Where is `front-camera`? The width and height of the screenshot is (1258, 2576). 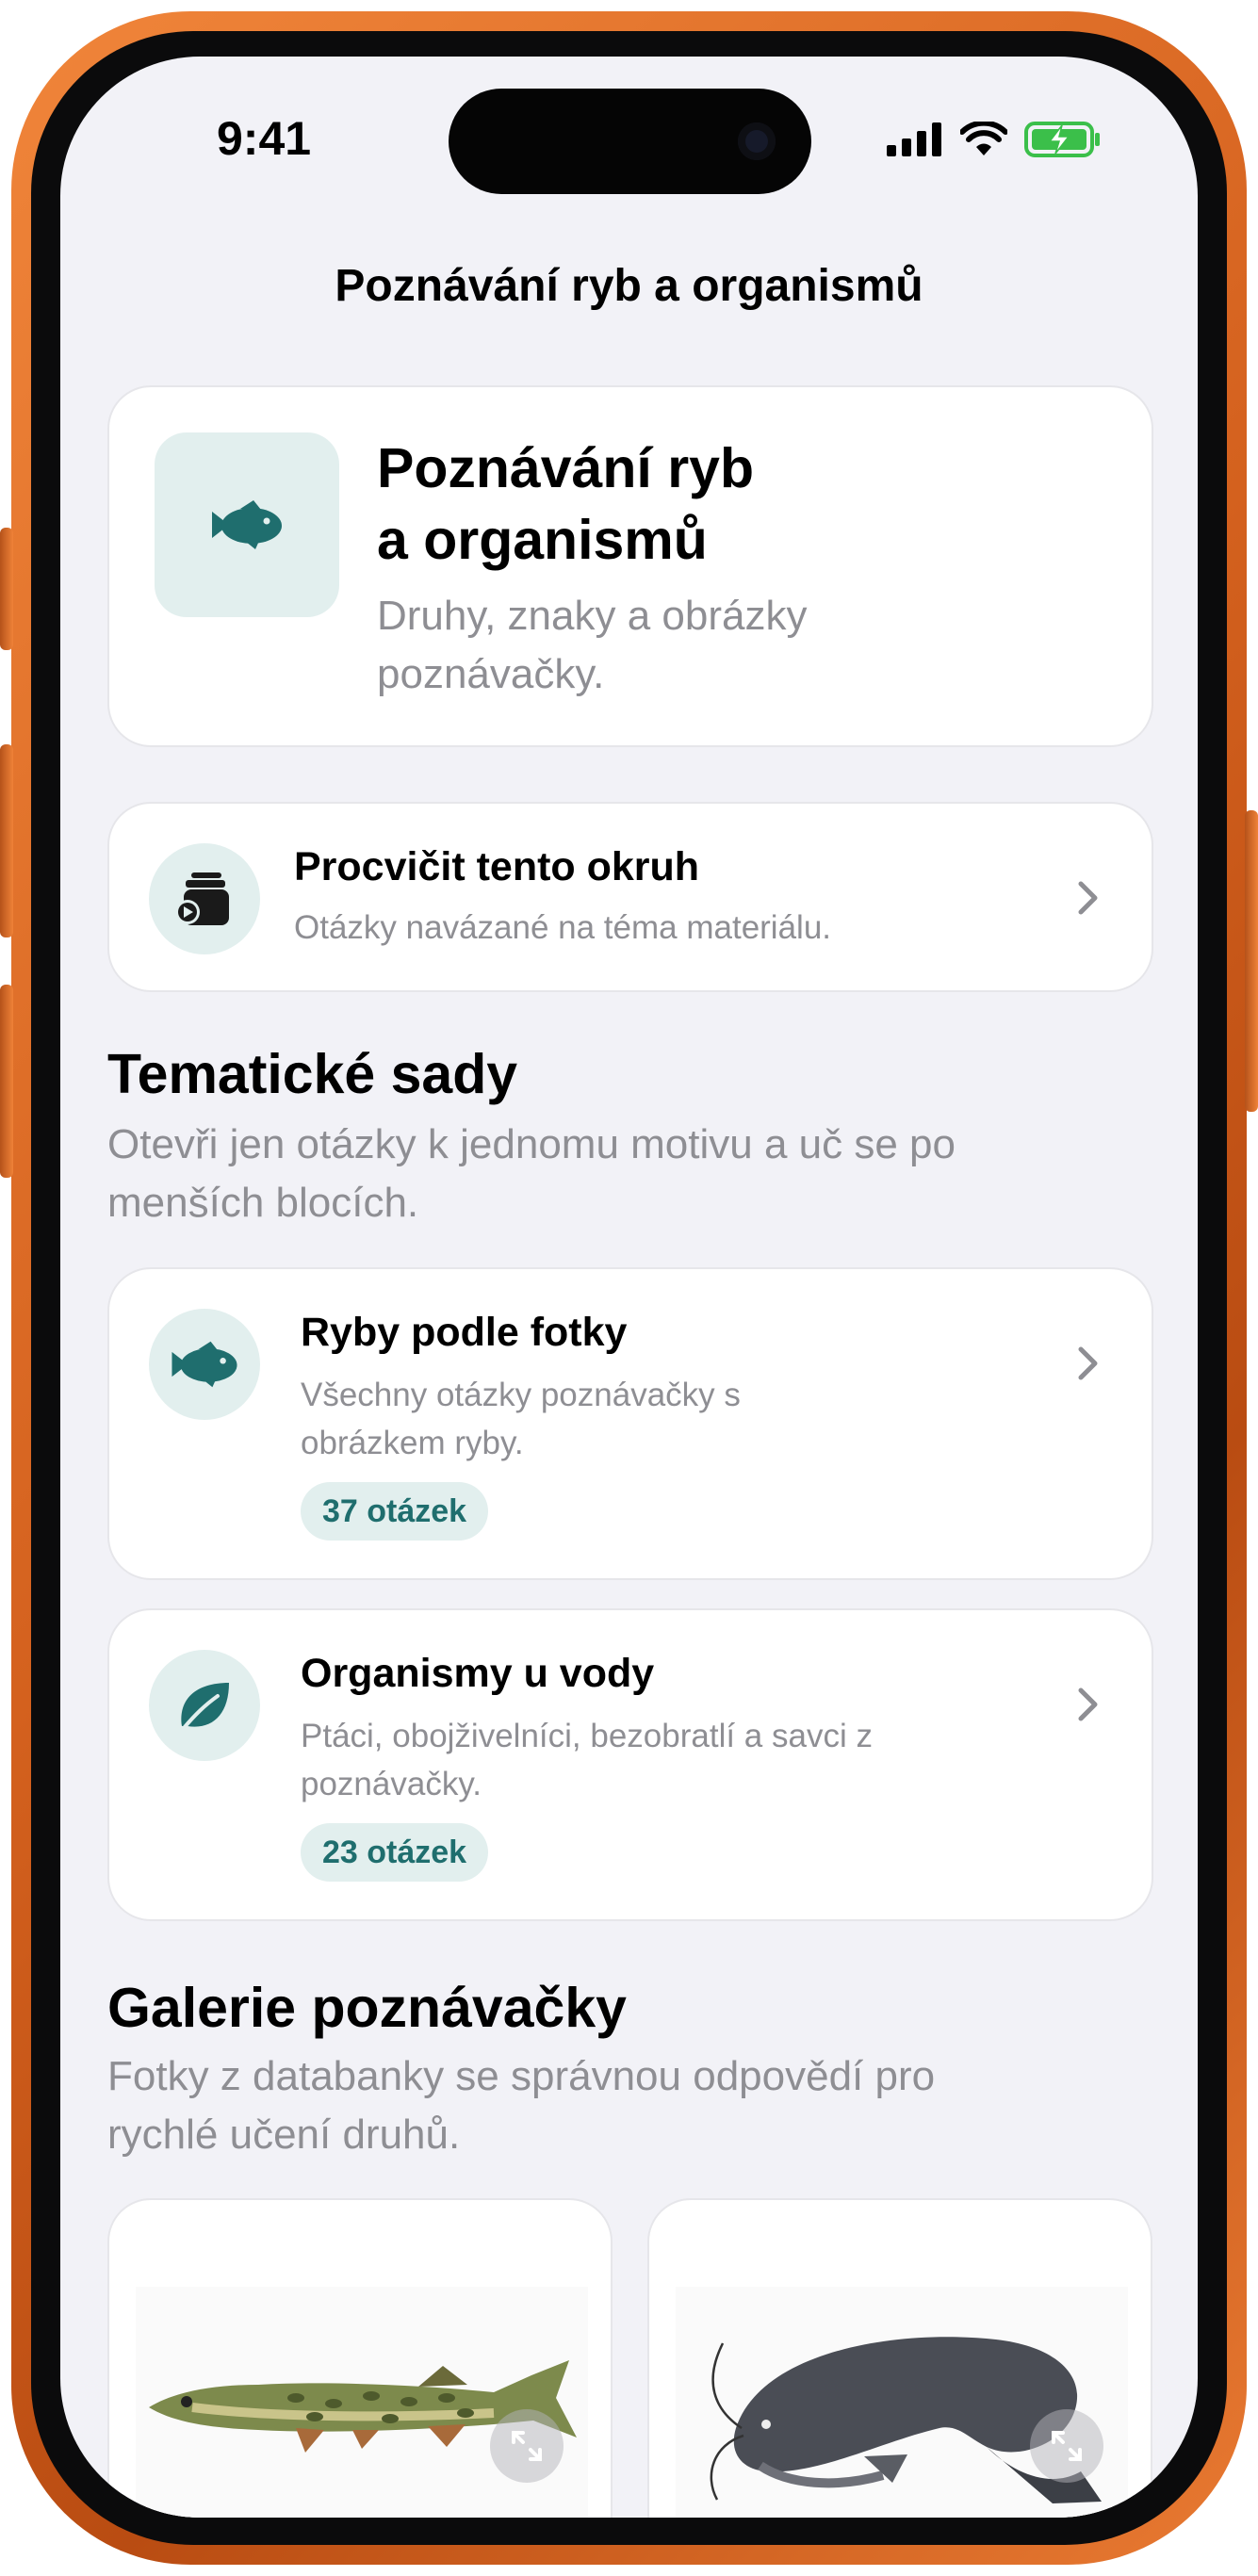
front-camera is located at coordinates (757, 141).